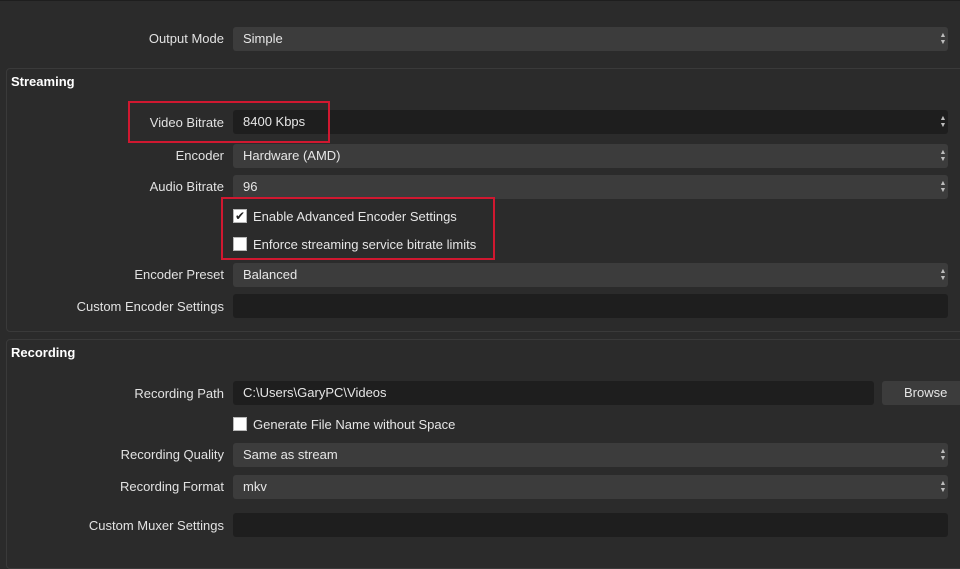 The width and height of the screenshot is (960, 569). What do you see at coordinates (172, 454) in the screenshot?
I see `recording-quality-label: Recording Quality` at bounding box center [172, 454].